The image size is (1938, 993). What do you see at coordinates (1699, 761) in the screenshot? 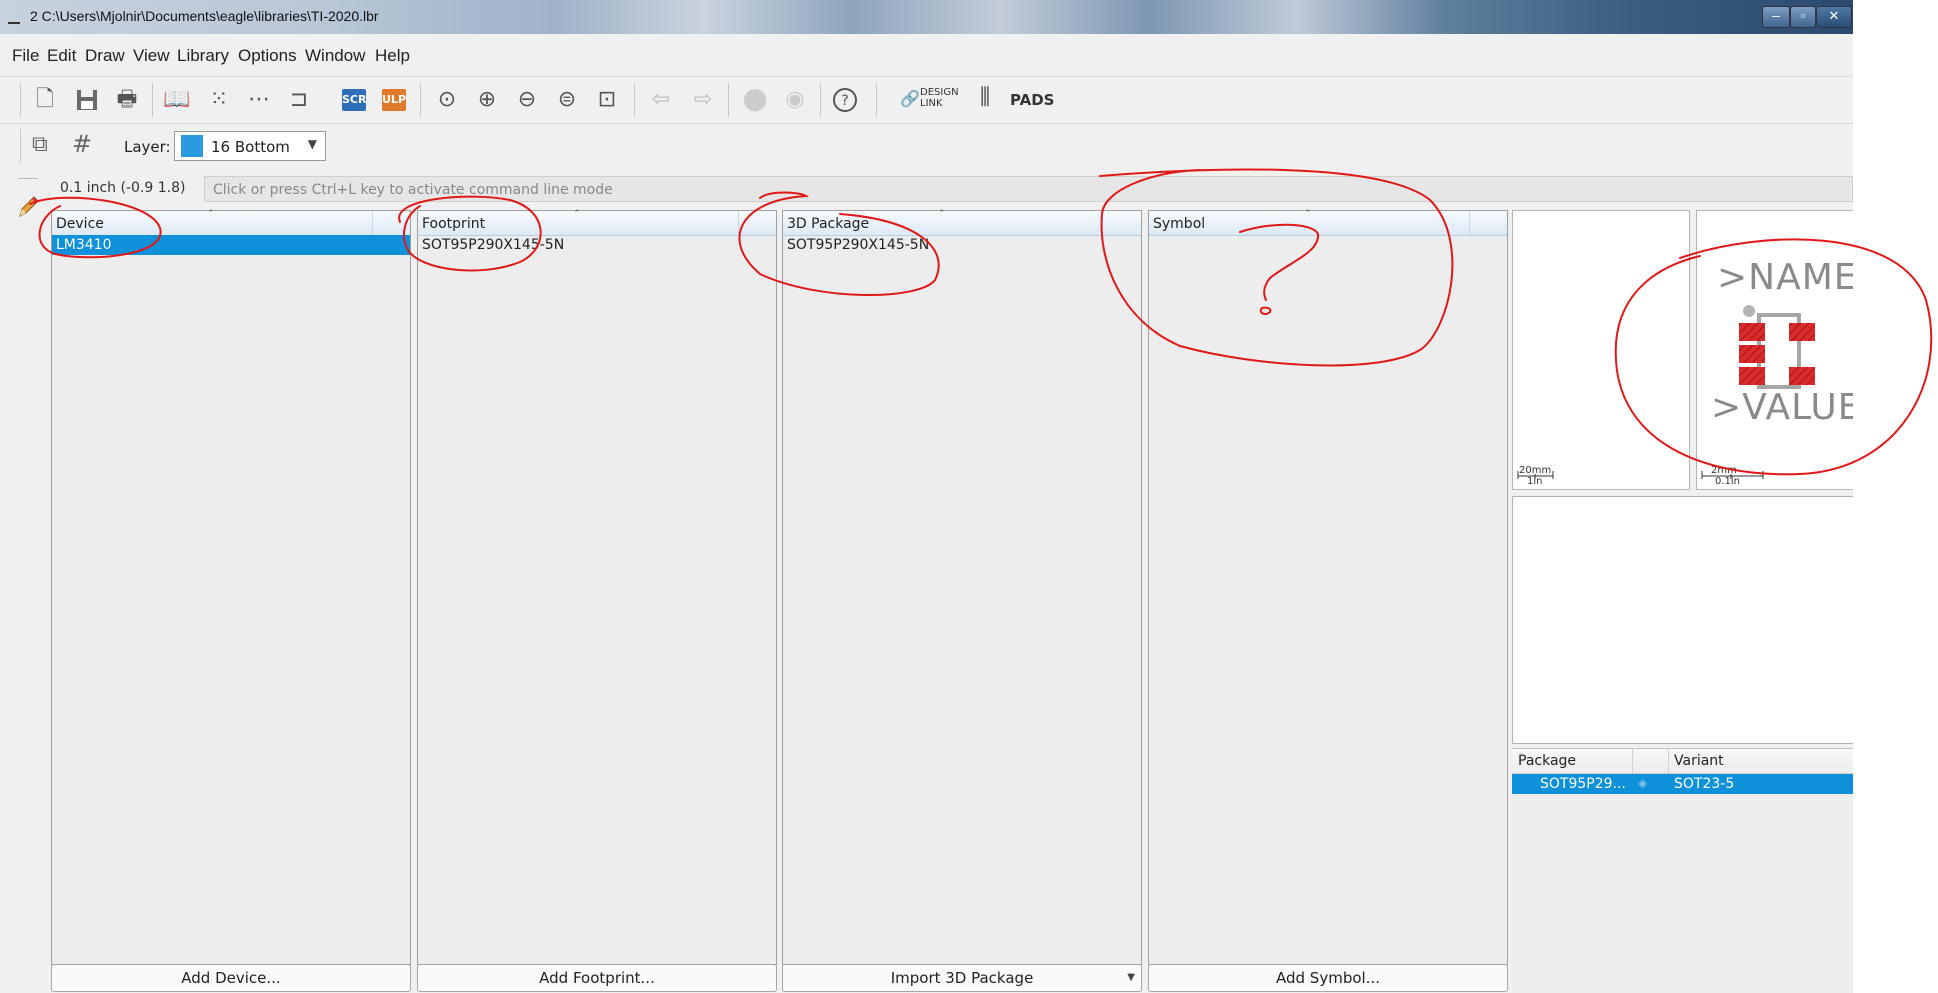
I see `variant-header: Variant` at bounding box center [1699, 761].